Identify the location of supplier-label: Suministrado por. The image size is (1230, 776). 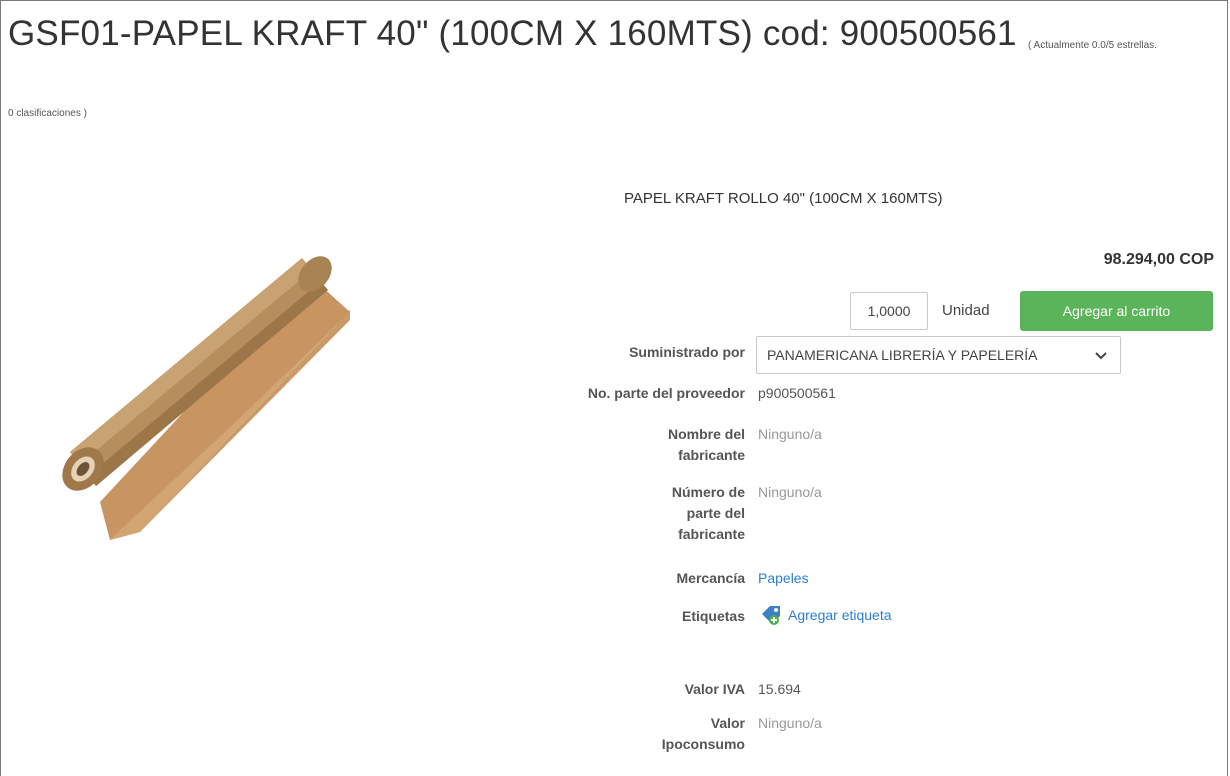
(687, 352).